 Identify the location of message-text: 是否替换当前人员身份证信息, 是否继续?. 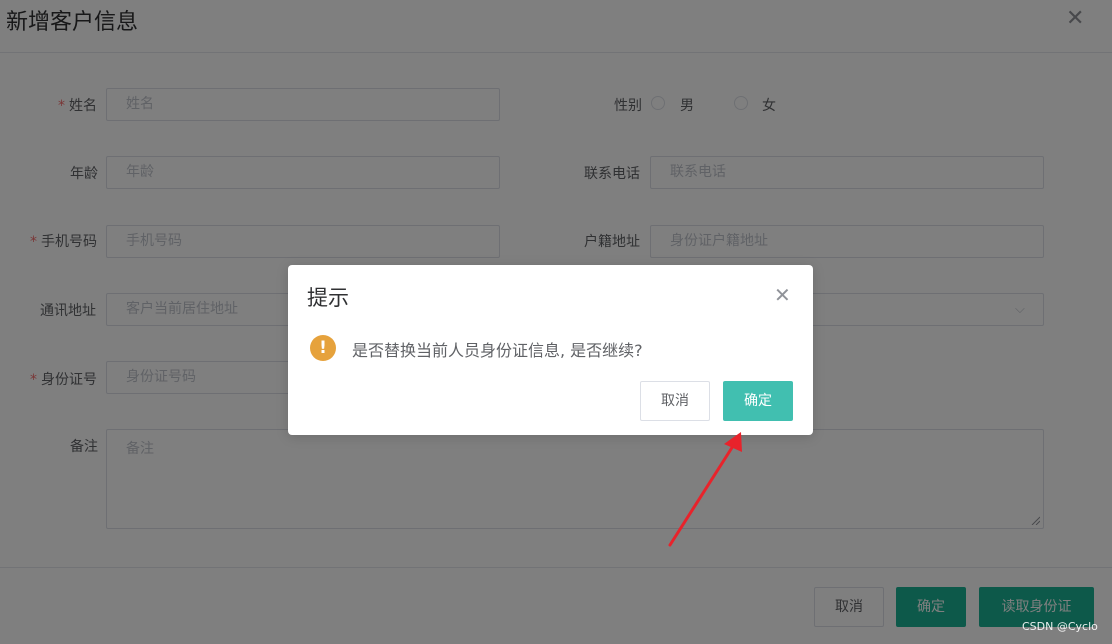
(497, 350).